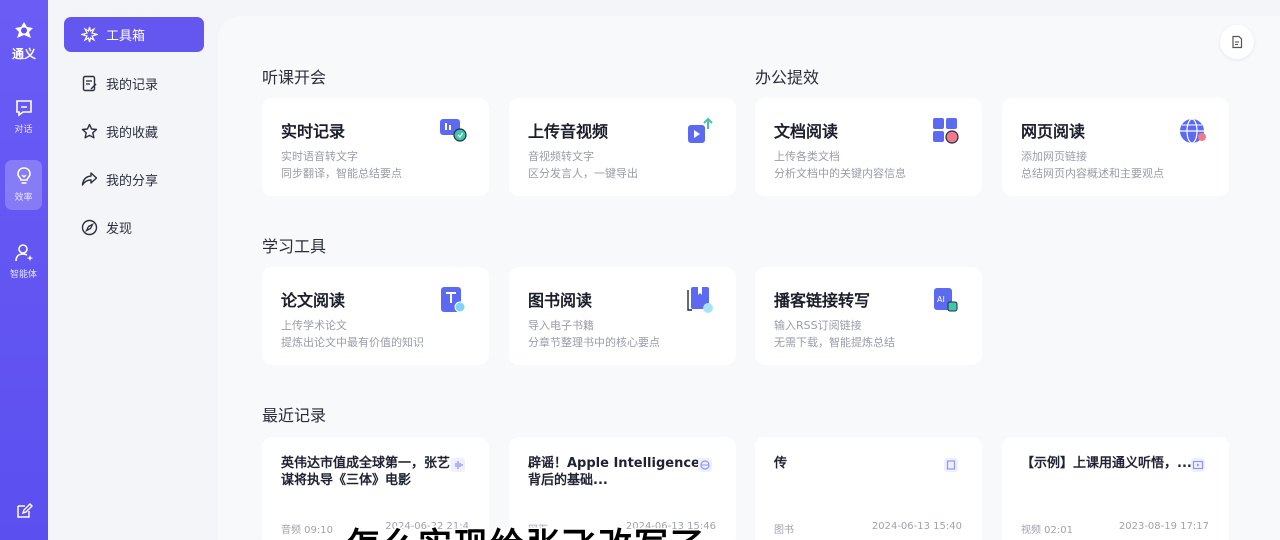 The width and height of the screenshot is (1280, 540). What do you see at coordinates (133, 270) in the screenshot?
I see `sub-navigation: 工具箱 我的记录 我的收藏 我的分享 发现` at bounding box center [133, 270].